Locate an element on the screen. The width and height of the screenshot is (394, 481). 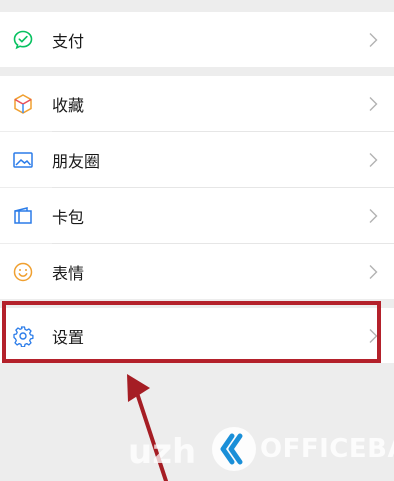
smiley-icon is located at coordinates (23, 271).